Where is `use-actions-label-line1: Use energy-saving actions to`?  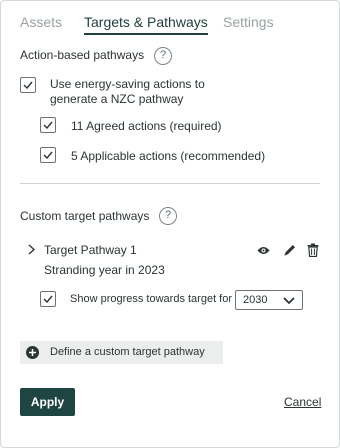
use-actions-label-line1: Use energy-saving actions to is located at coordinates (127, 84).